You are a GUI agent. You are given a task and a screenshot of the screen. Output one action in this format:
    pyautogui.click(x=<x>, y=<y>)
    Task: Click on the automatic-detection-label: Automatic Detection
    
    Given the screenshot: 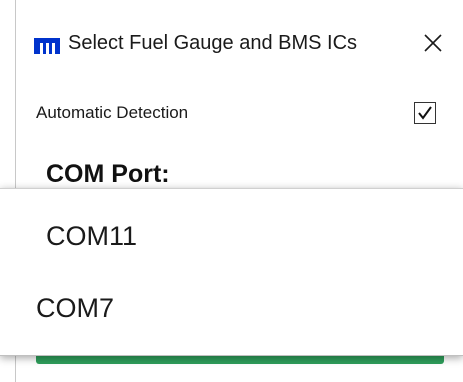 What is the action you would take?
    pyautogui.click(x=112, y=112)
    